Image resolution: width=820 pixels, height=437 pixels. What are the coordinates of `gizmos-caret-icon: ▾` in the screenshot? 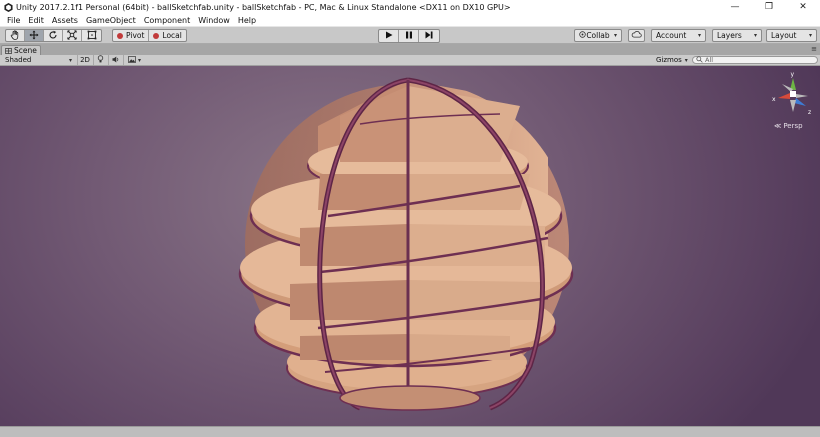 It's located at (686, 60).